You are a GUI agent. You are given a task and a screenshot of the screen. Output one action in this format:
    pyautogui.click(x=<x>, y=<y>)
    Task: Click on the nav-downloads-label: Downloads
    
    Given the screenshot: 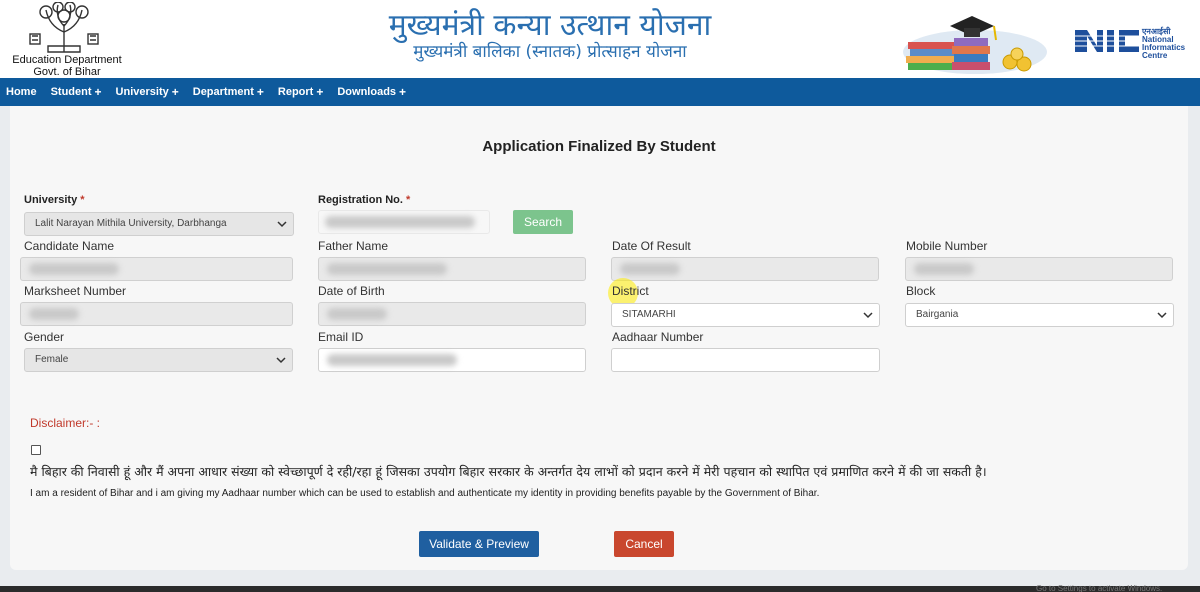 What is the action you would take?
    pyautogui.click(x=367, y=92)
    